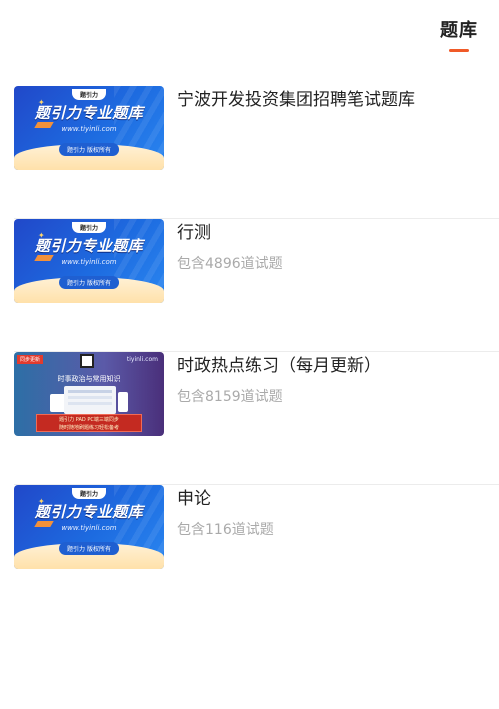 The width and height of the screenshot is (499, 709). Describe the element at coordinates (142, 359) in the screenshot. I see `banner-site: tiyinli.com` at that location.